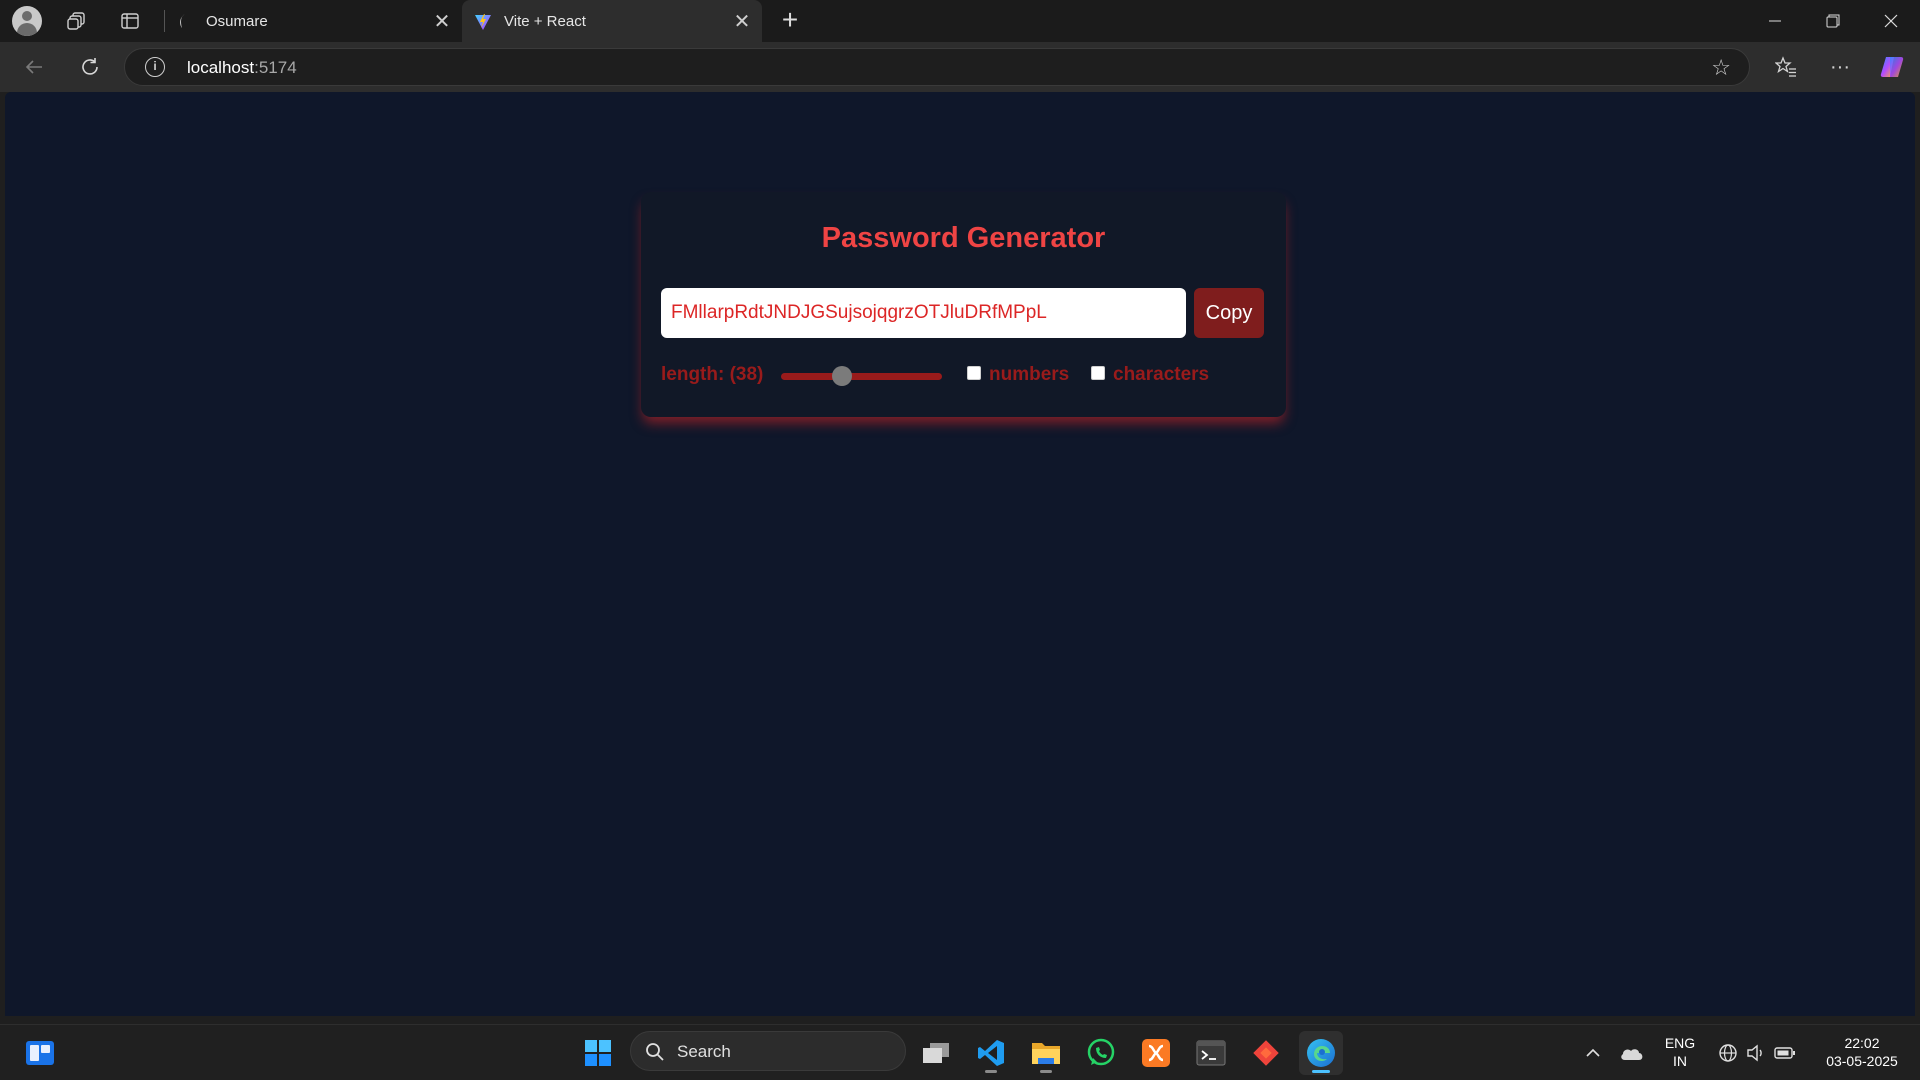 This screenshot has height=1080, width=1920. Describe the element at coordinates (237, 21) in the screenshot. I see `tab-title: Osumare` at that location.